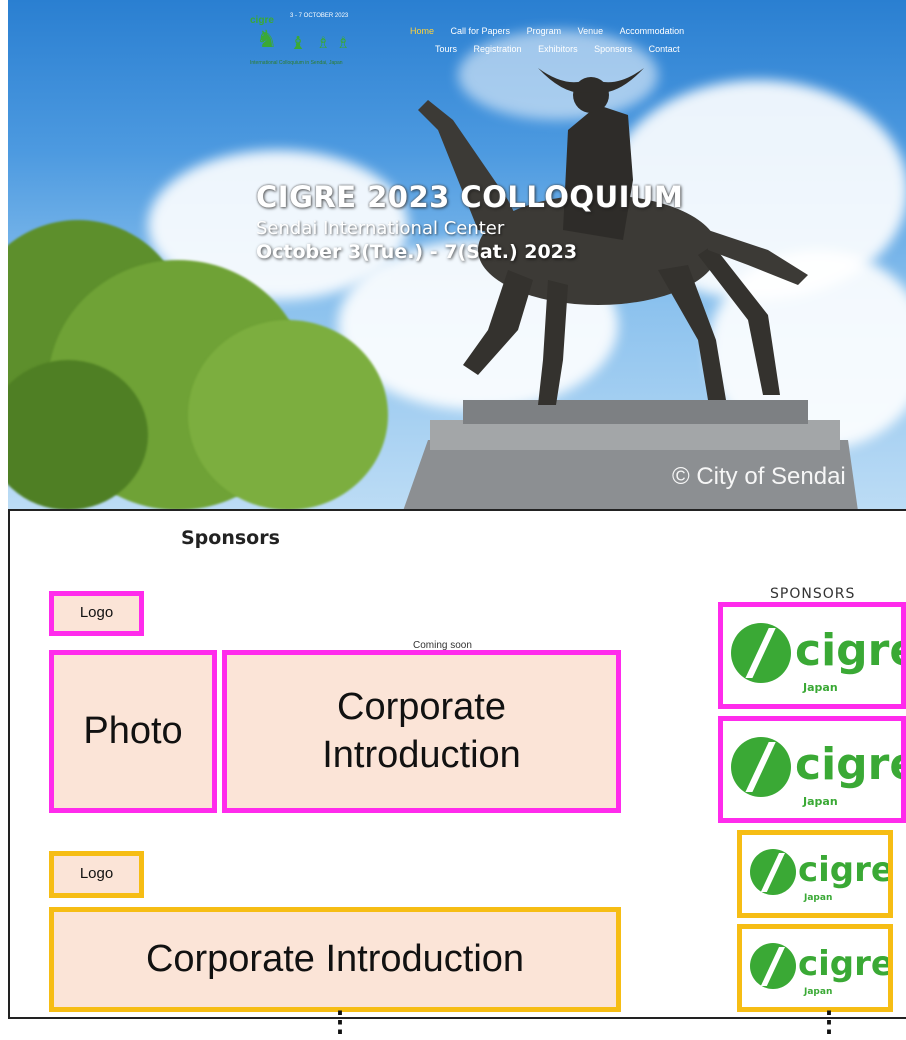 The width and height of the screenshot is (906, 1040). I want to click on nav-program: Program, so click(544, 31).